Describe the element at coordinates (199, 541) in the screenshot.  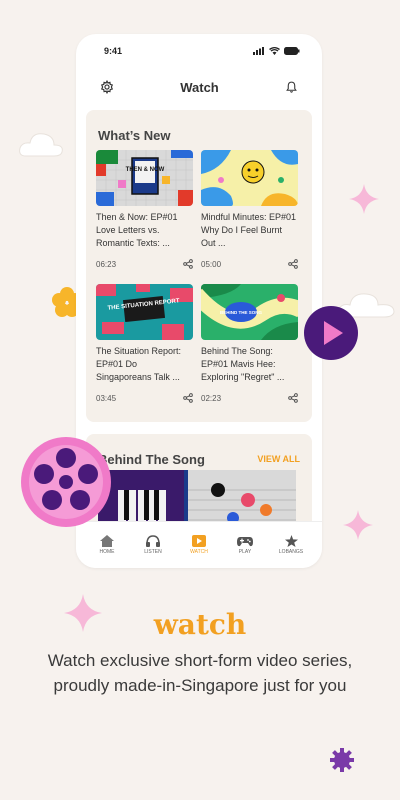
I see `play-icon` at that location.